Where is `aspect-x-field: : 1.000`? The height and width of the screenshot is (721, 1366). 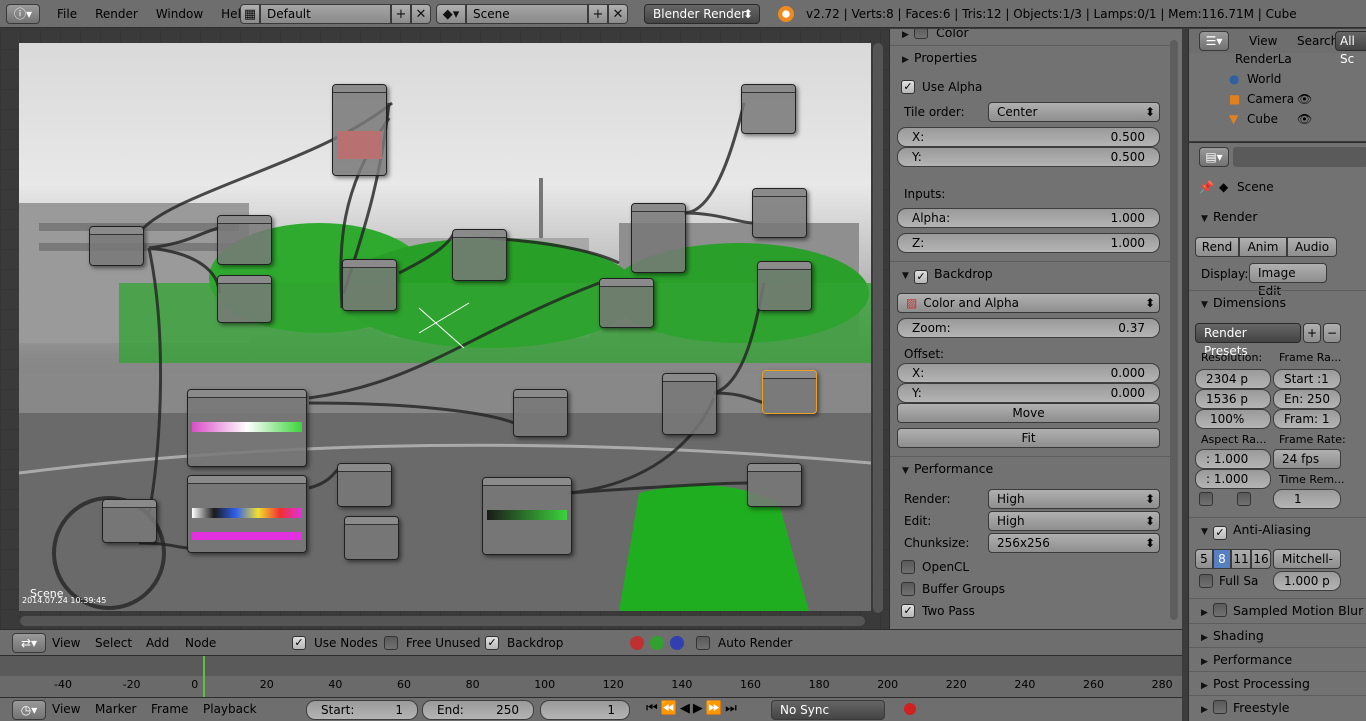 aspect-x-field: : 1.000 is located at coordinates (1233, 459).